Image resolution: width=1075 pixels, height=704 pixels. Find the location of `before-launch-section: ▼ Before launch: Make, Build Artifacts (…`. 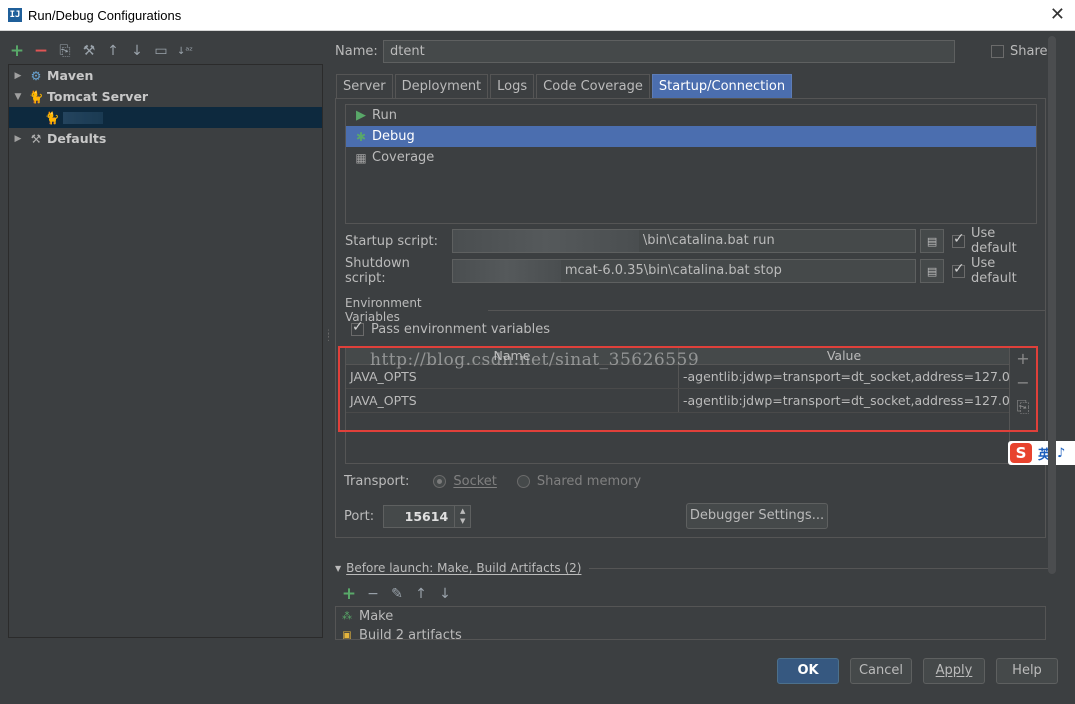

before-launch-section: ▼ Before launch: Make, Build Artifacts (… is located at coordinates (692, 568).